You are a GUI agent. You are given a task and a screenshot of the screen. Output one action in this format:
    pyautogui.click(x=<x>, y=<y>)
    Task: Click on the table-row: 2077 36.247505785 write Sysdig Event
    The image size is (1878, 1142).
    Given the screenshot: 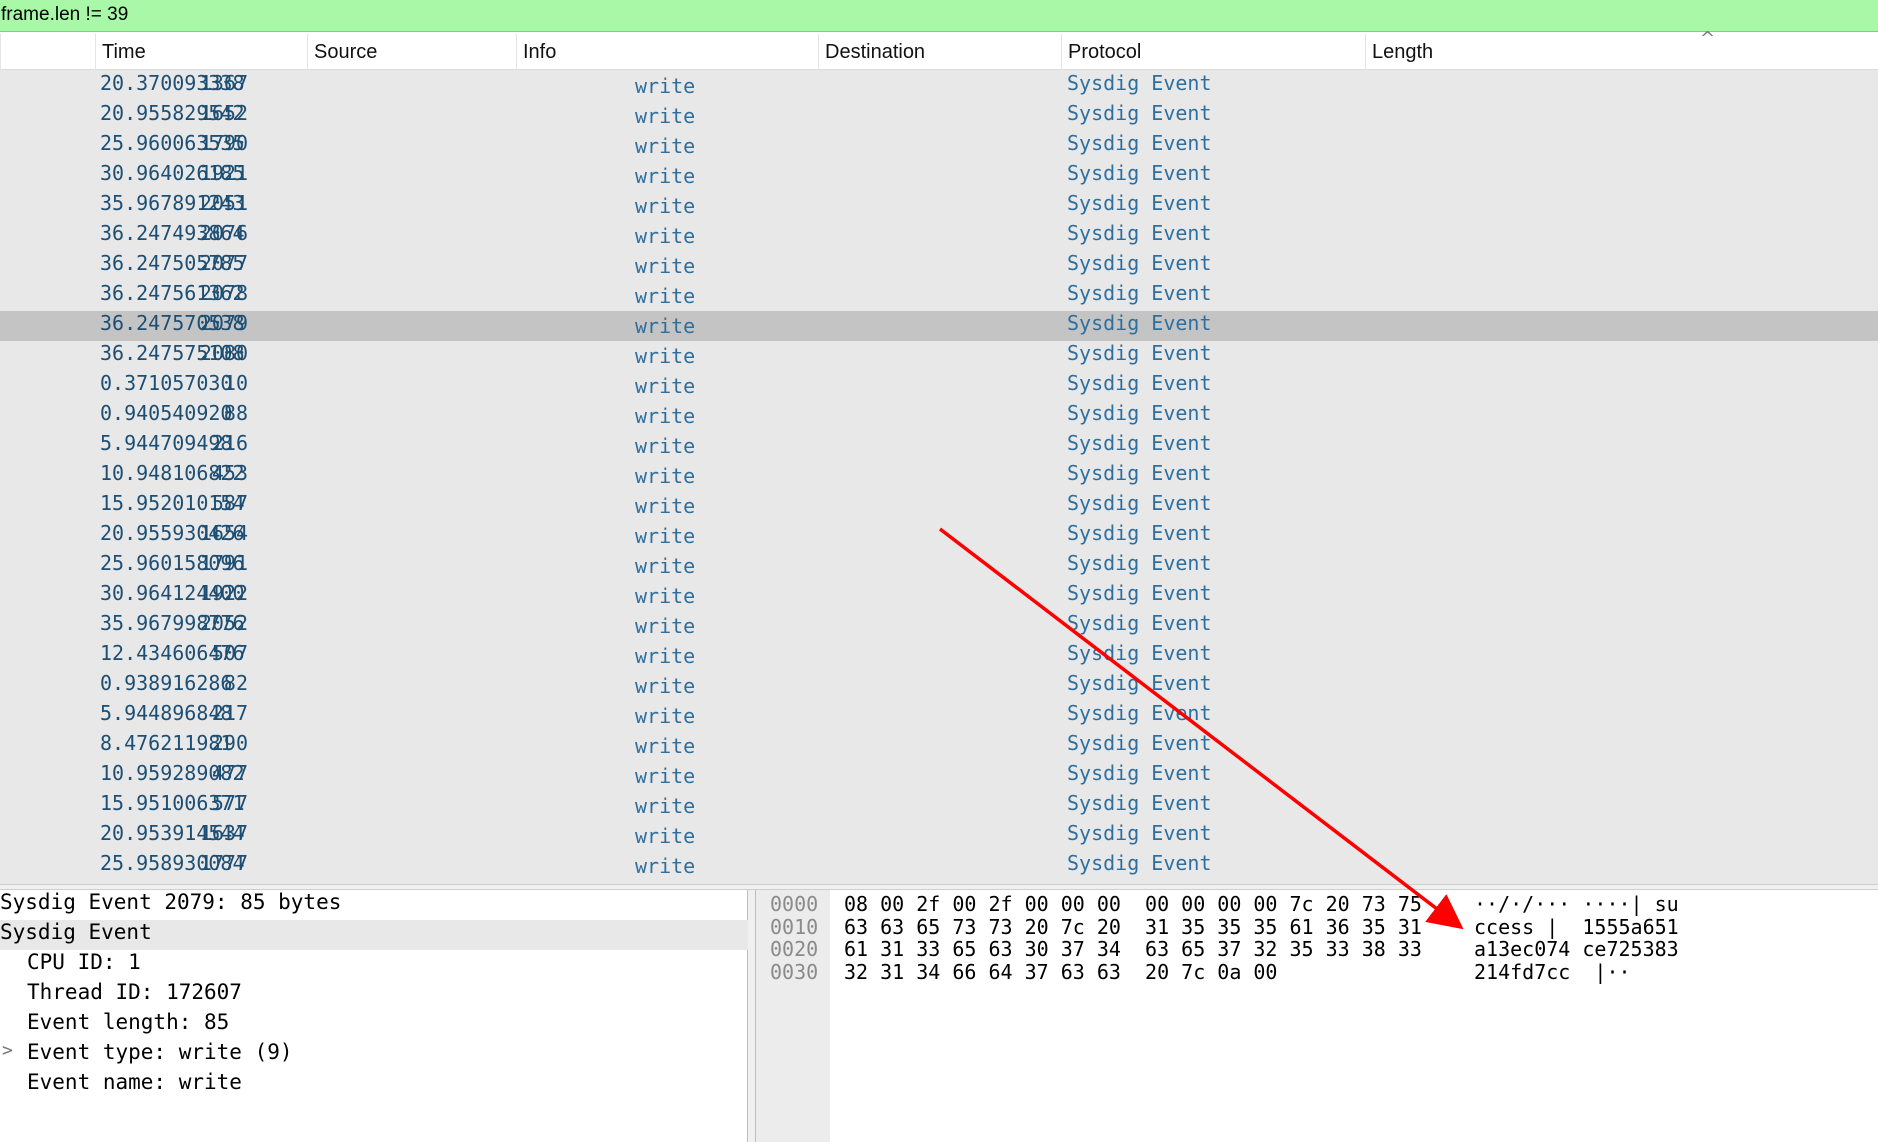 What is the action you would take?
    pyautogui.click(x=939, y=266)
    